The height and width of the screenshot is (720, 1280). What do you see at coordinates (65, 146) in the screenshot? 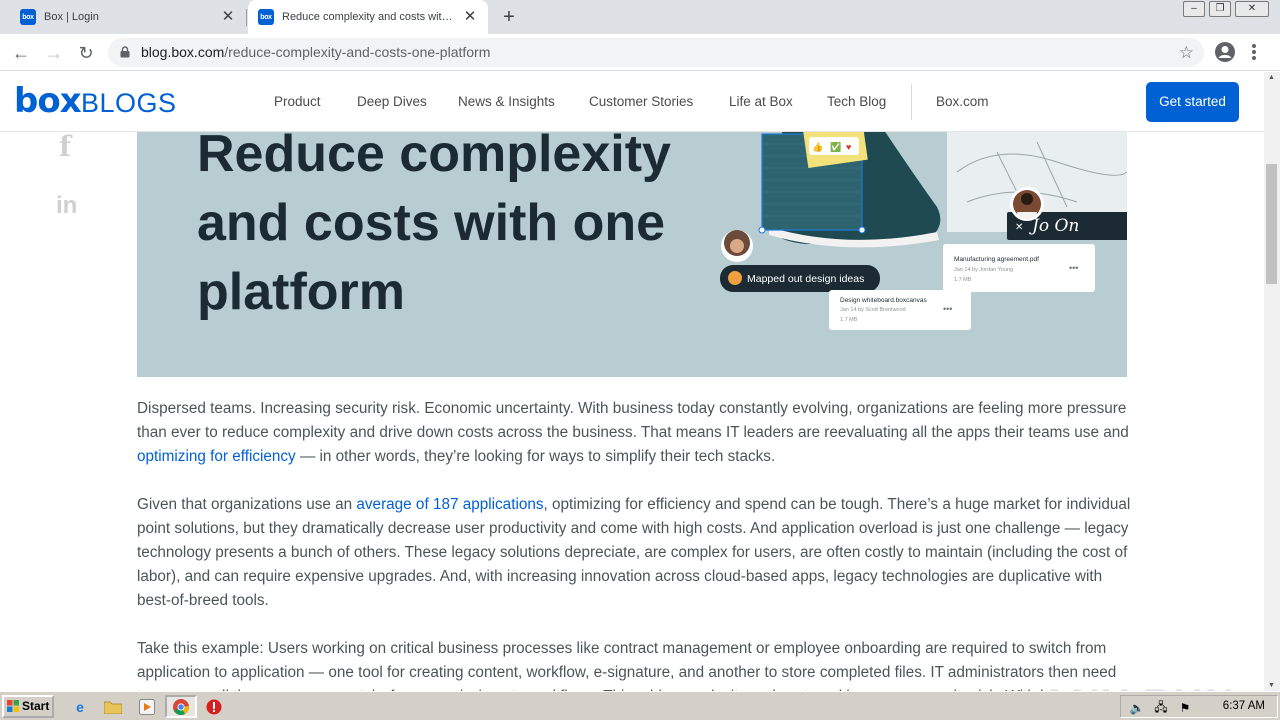
I see `facebook-icon: f` at bounding box center [65, 146].